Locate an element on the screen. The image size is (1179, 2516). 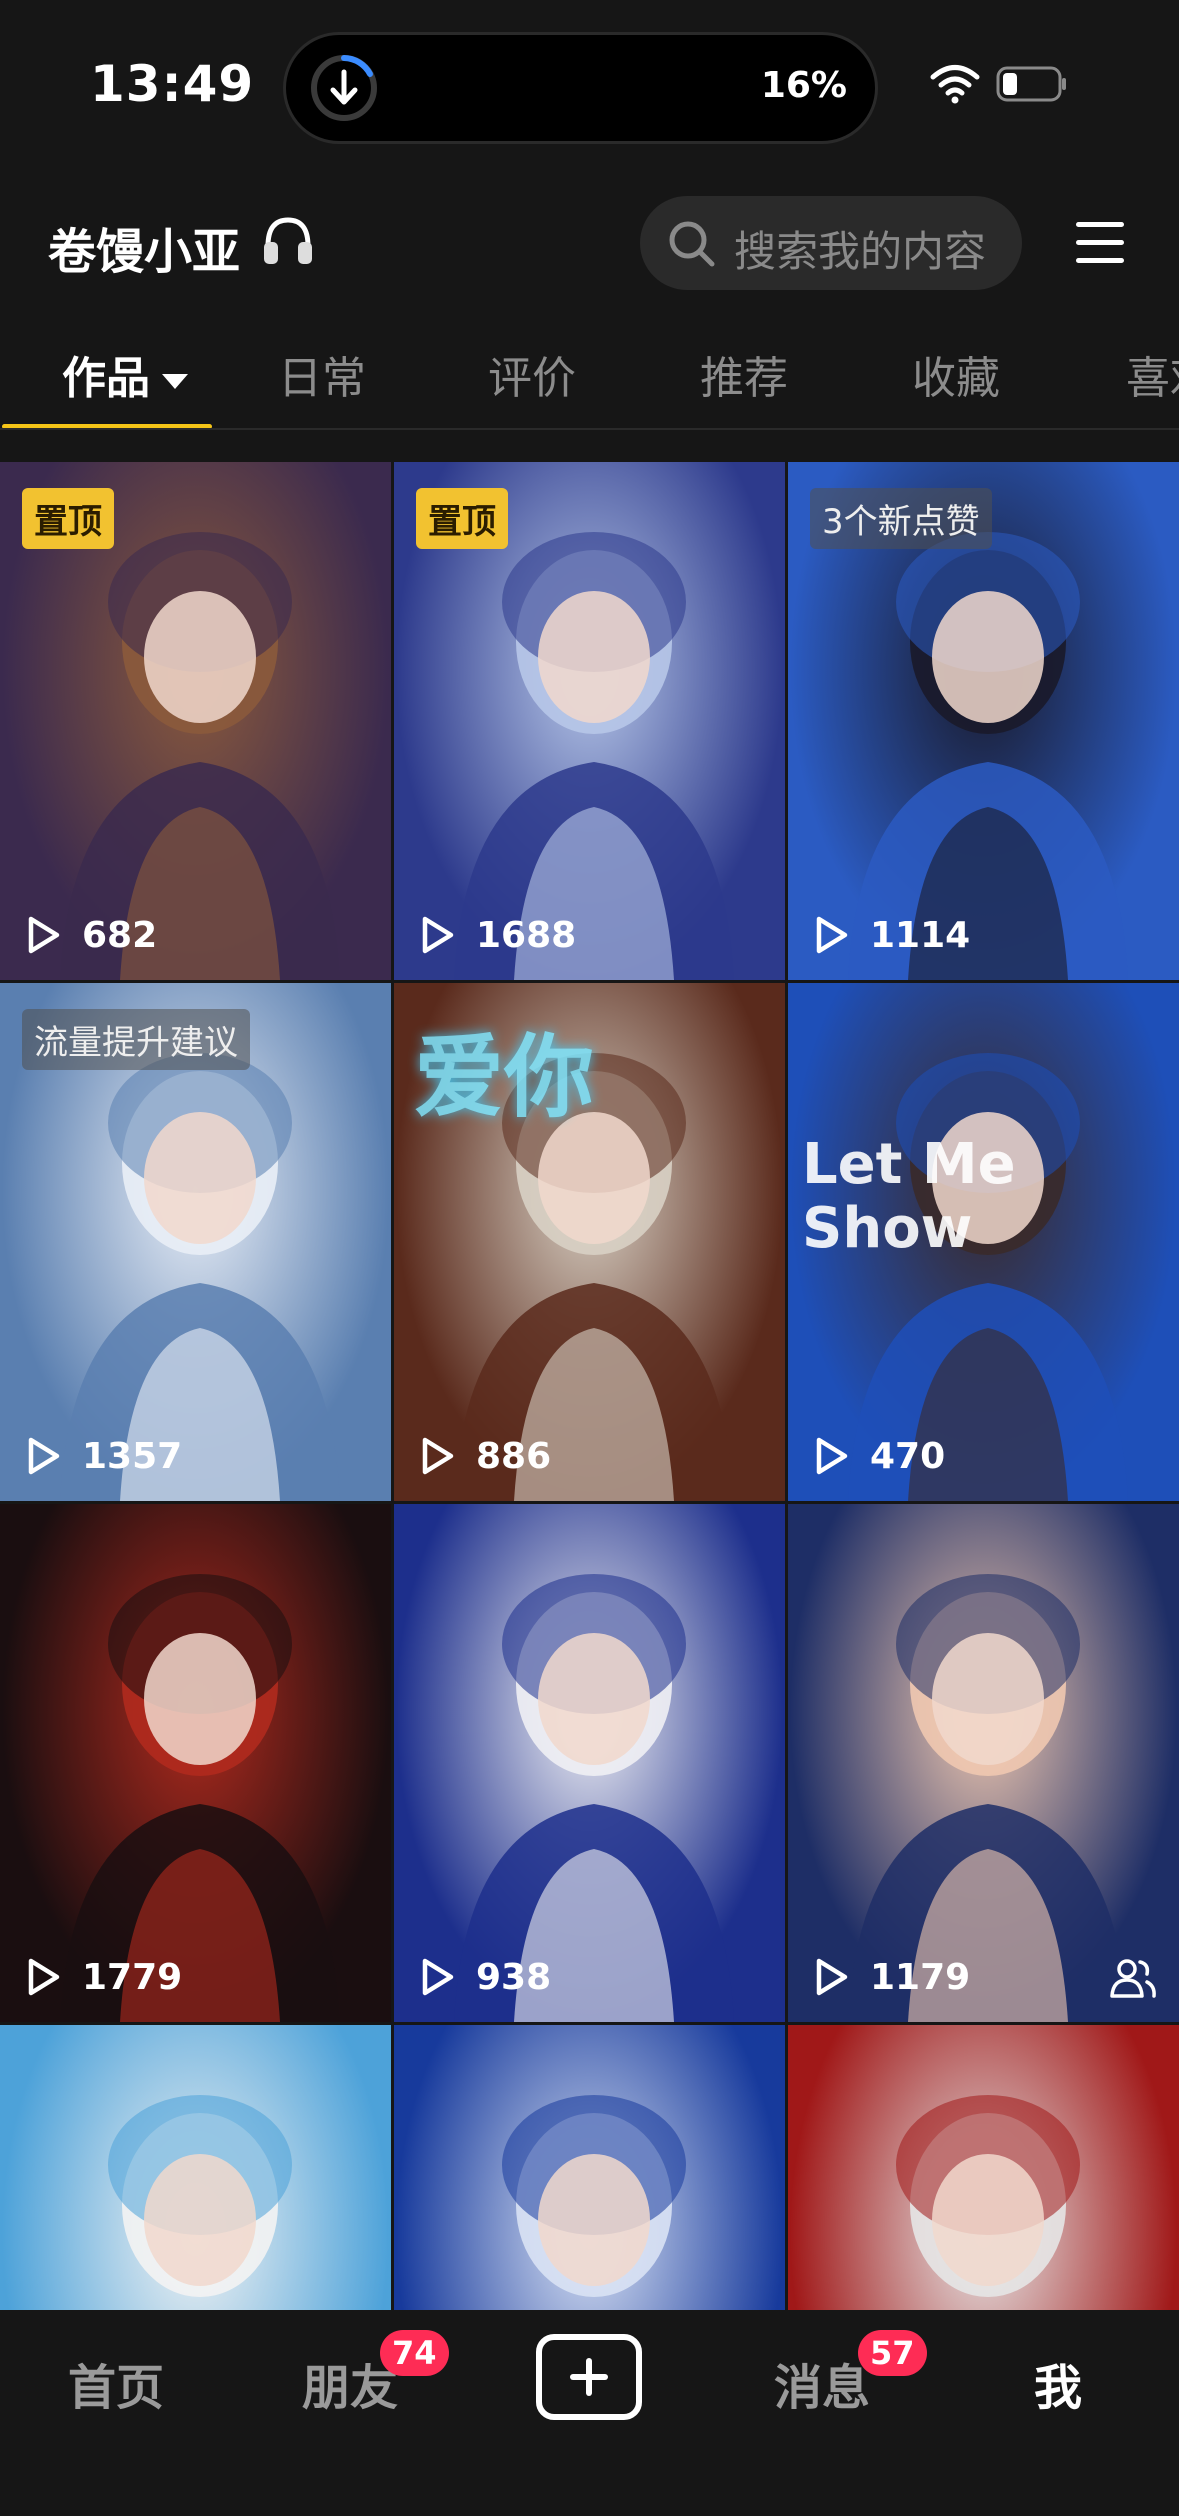
play-count-value: 1179 is located at coordinates (920, 1977).